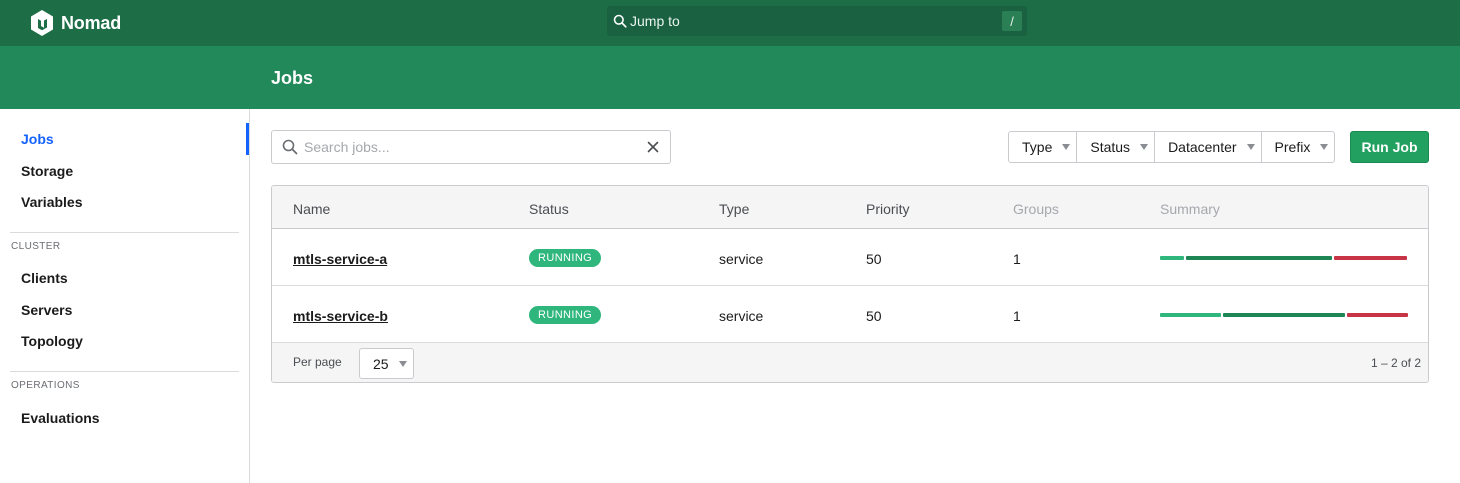 The height and width of the screenshot is (483, 1460). What do you see at coordinates (340, 316) in the screenshot?
I see `job-name-link: mtls-service-b` at bounding box center [340, 316].